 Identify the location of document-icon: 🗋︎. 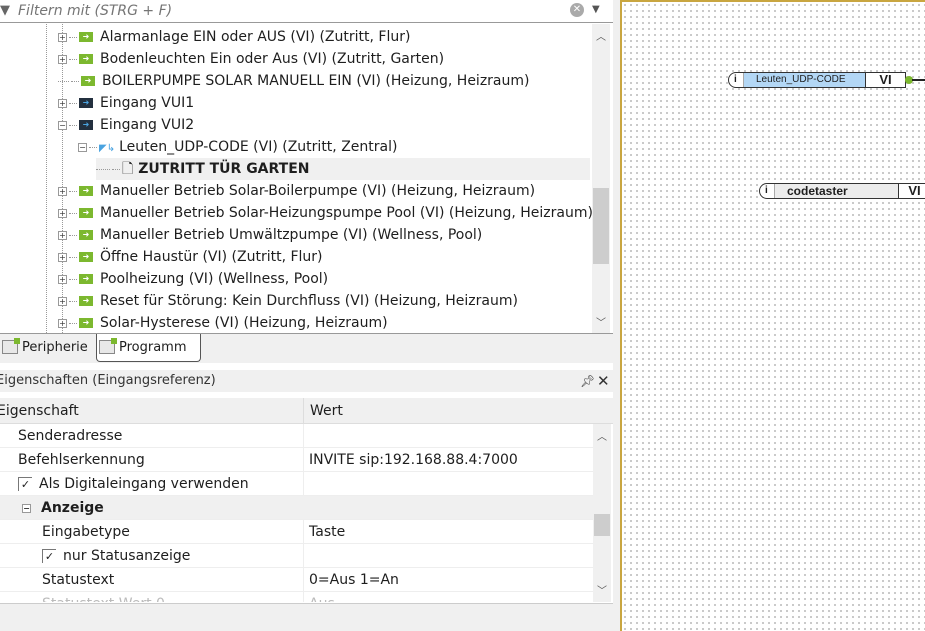
(128, 169).